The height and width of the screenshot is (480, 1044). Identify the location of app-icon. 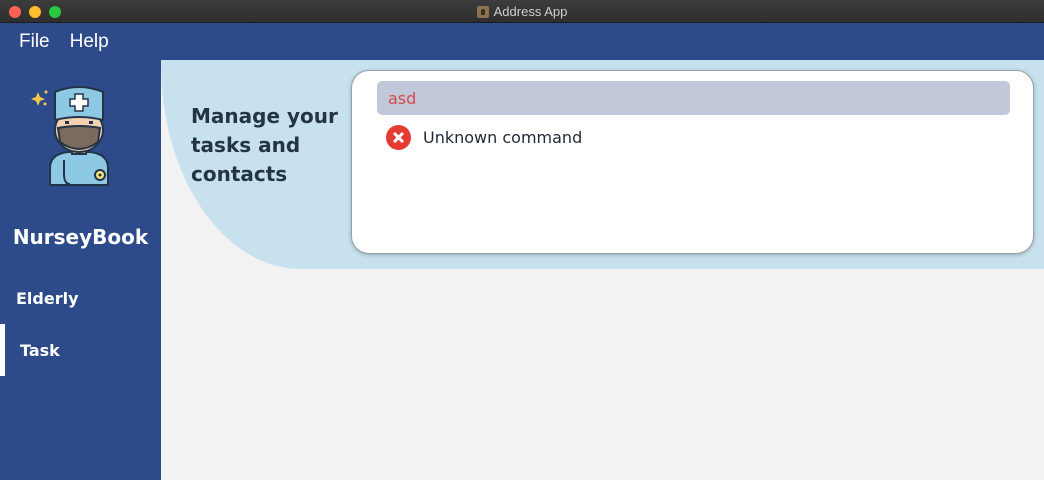
(482, 11).